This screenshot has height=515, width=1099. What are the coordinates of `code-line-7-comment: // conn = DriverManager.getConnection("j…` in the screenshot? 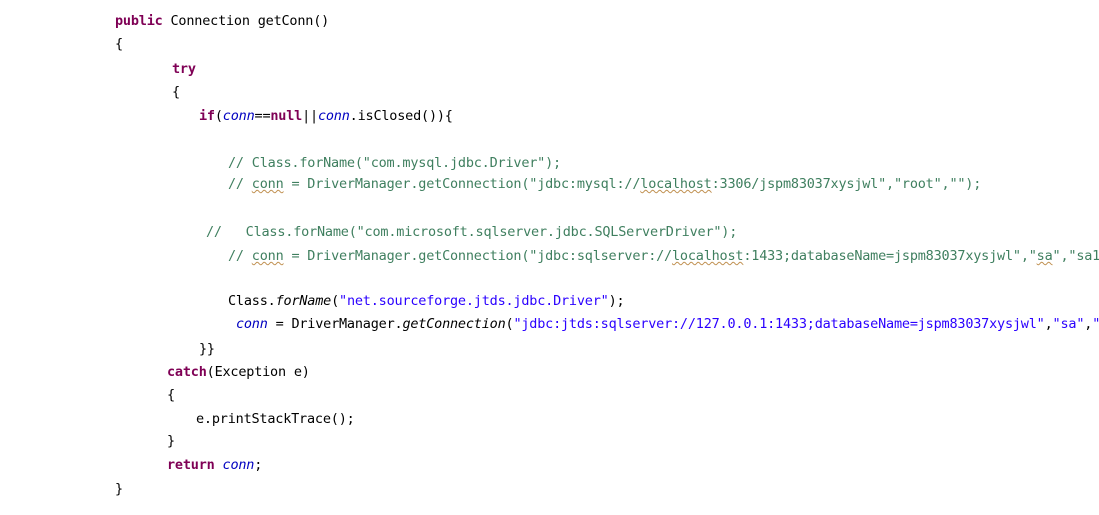 It's located at (604, 184).